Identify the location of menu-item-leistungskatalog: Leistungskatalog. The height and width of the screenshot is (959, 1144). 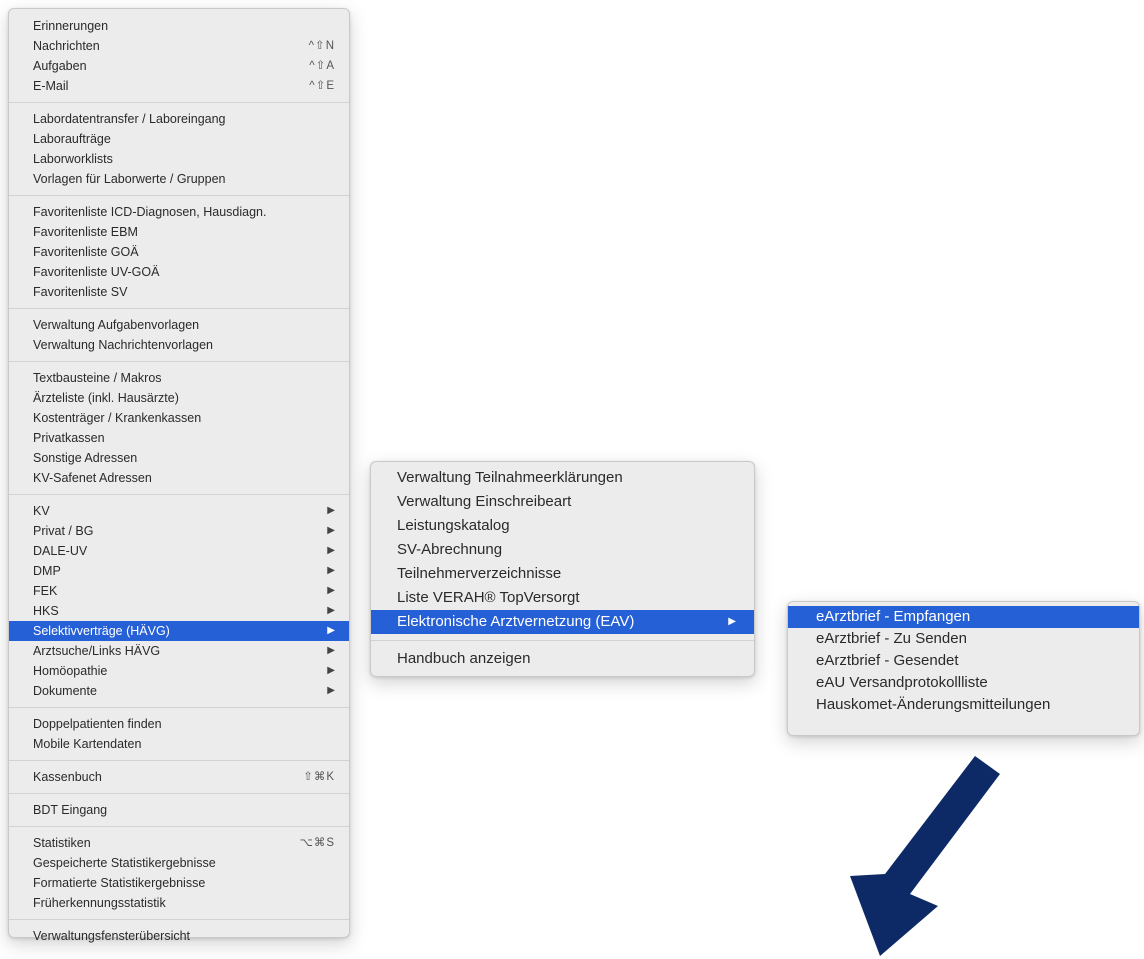
(562, 526).